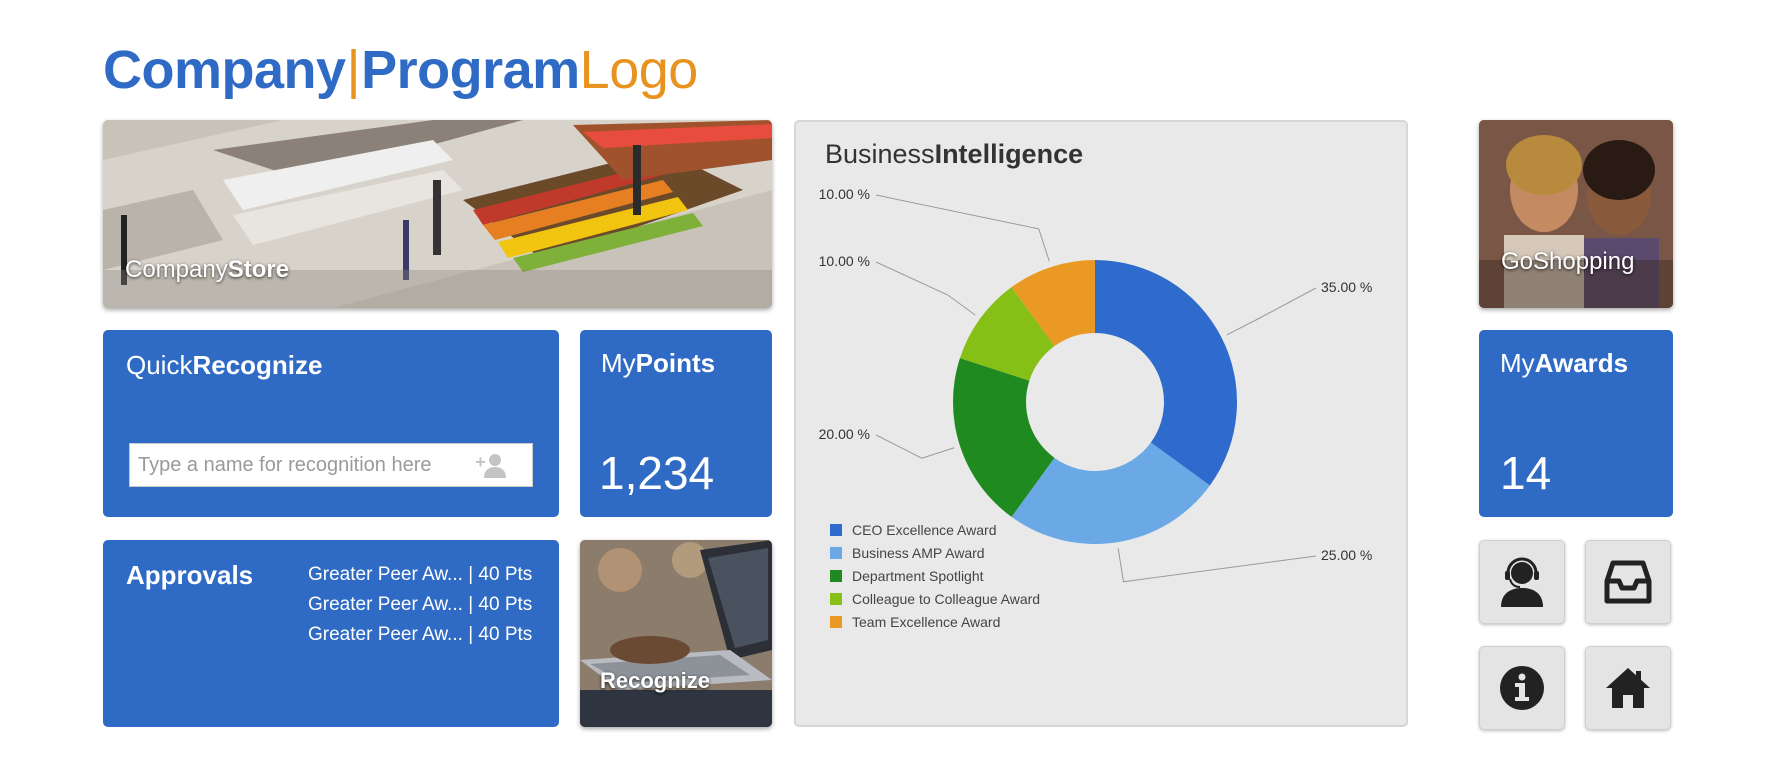  Describe the element at coordinates (176, 269) in the screenshot. I see `store-caption-light: Company` at that location.